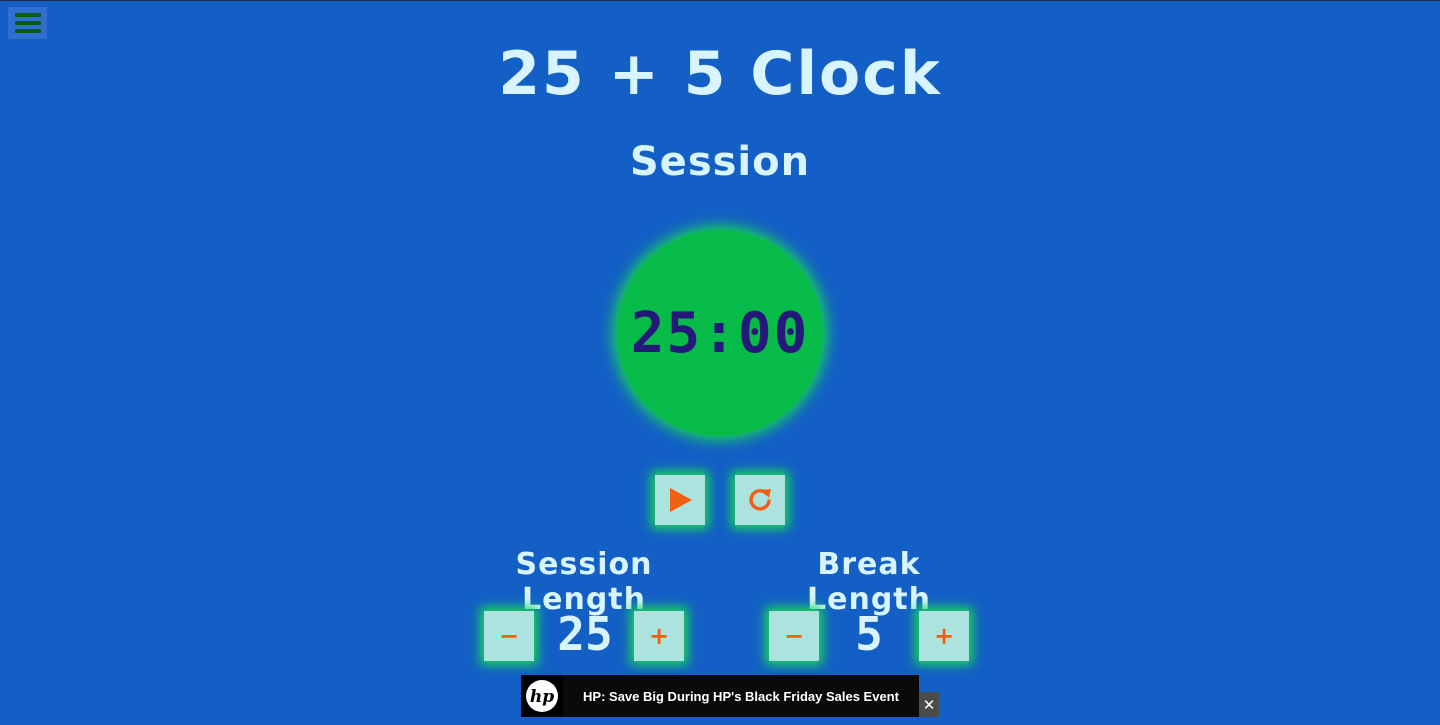  I want to click on clock-face: 25:00, so click(720, 333).